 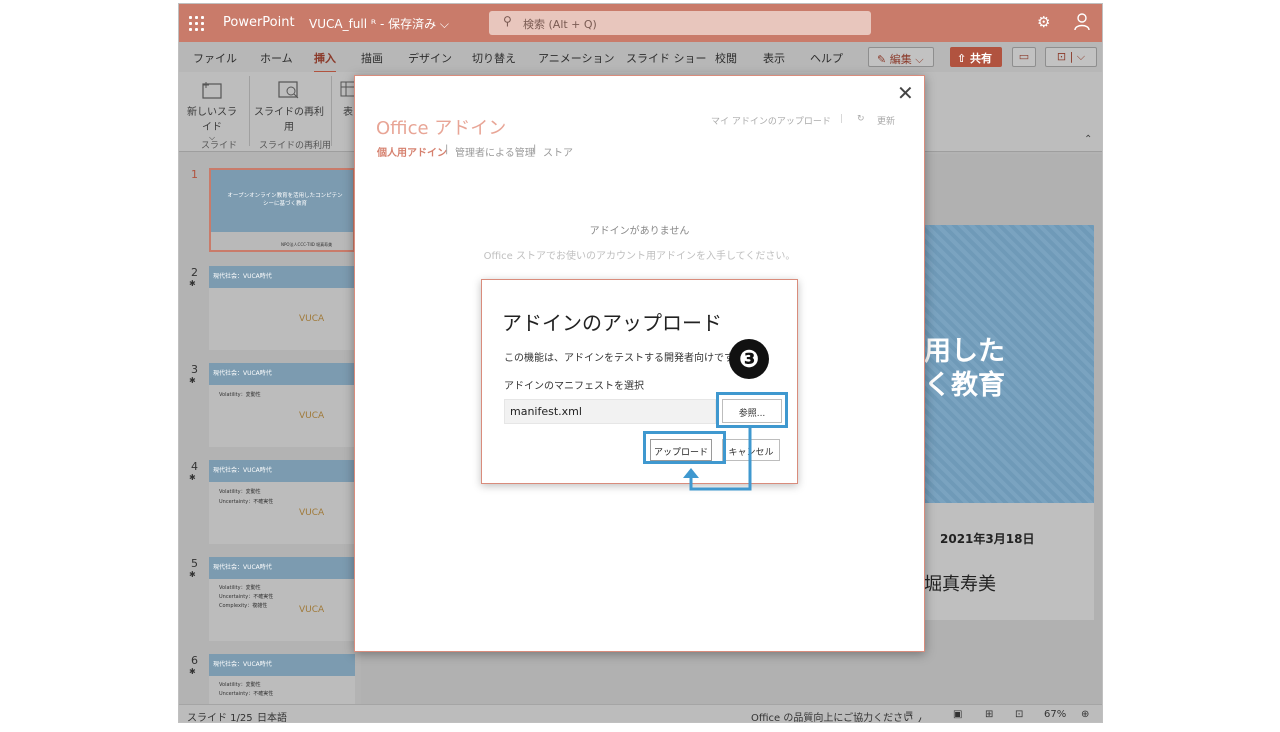 I want to click on main-slide: 用した く教育 2021年3月18日 堀真寿美, so click(x=1009, y=422).